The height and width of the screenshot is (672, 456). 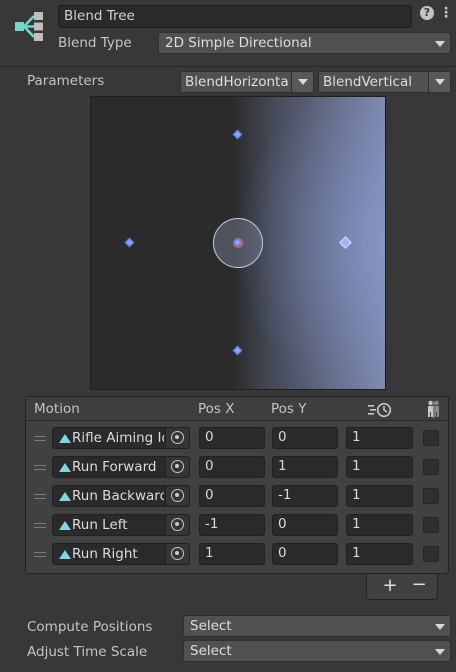 I want to click on motion-row: Rifle Aiming Idle001, so click(x=237, y=438).